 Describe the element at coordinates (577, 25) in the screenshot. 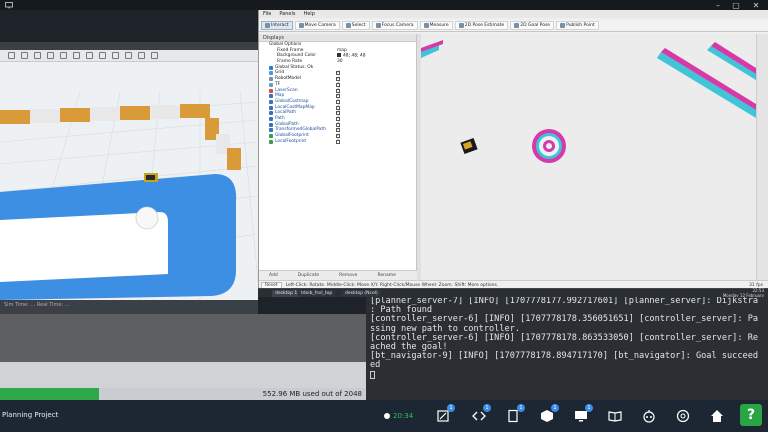

I see `tool-publish-point: Publish Point` at that location.